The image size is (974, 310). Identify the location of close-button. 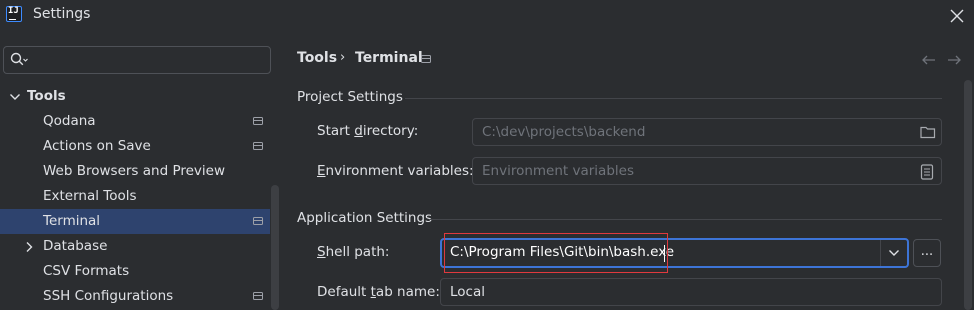
(957, 16).